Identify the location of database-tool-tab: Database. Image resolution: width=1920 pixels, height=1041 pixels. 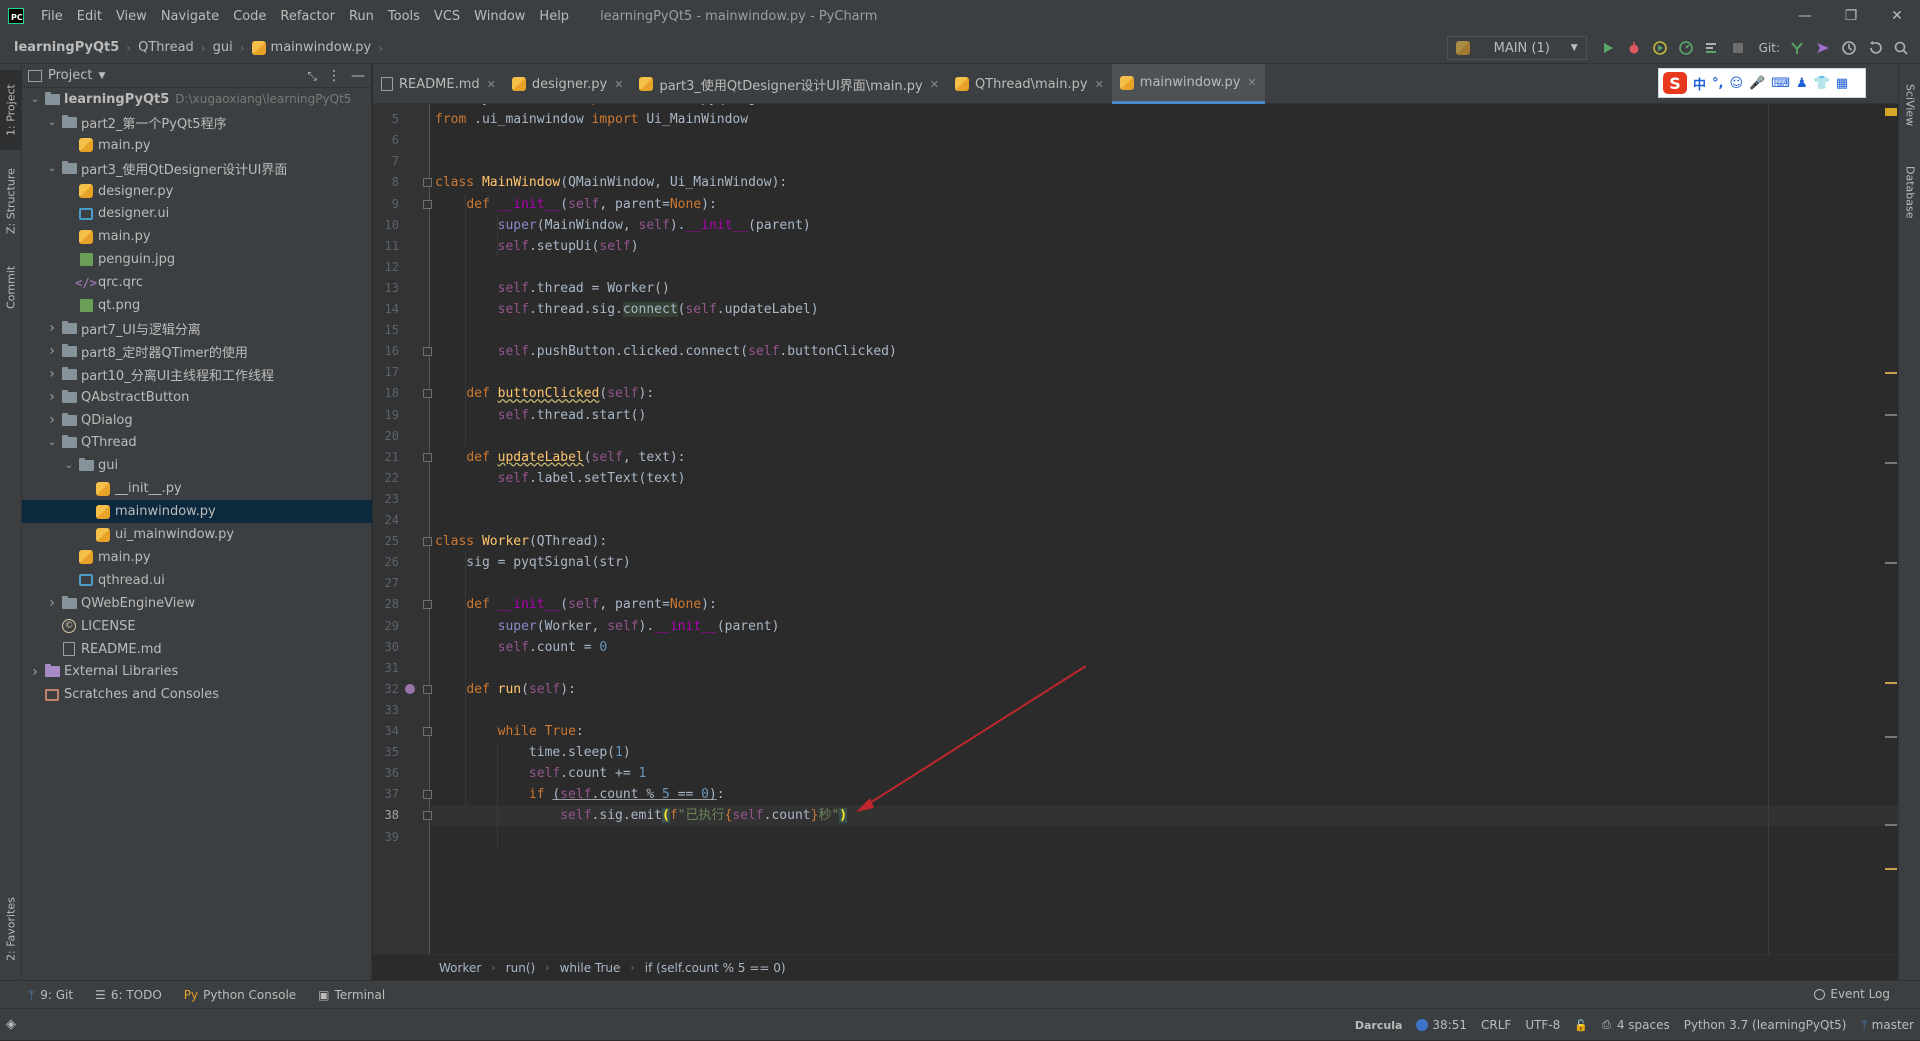
(1909, 192).